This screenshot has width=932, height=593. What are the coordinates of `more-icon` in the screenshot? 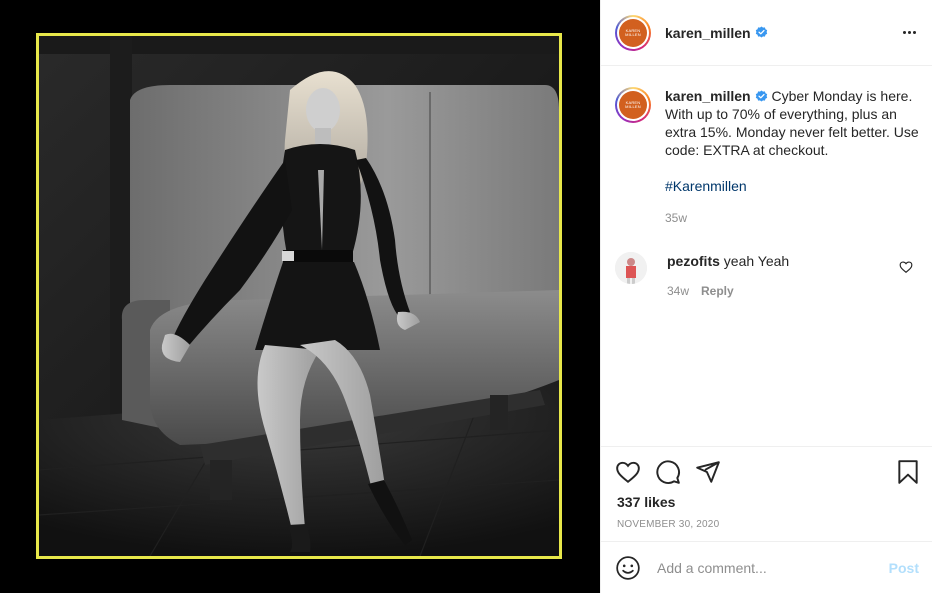 It's located at (904, 32).